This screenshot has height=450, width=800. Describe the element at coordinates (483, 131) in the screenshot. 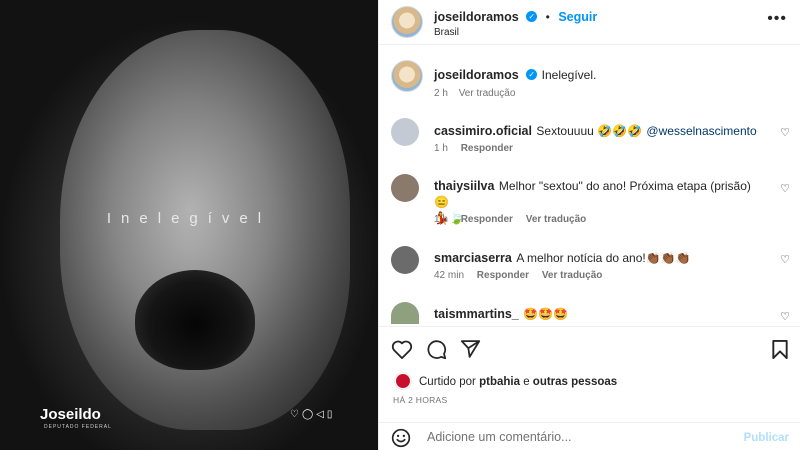

I see `comment-username: cassimiro.oficial` at that location.